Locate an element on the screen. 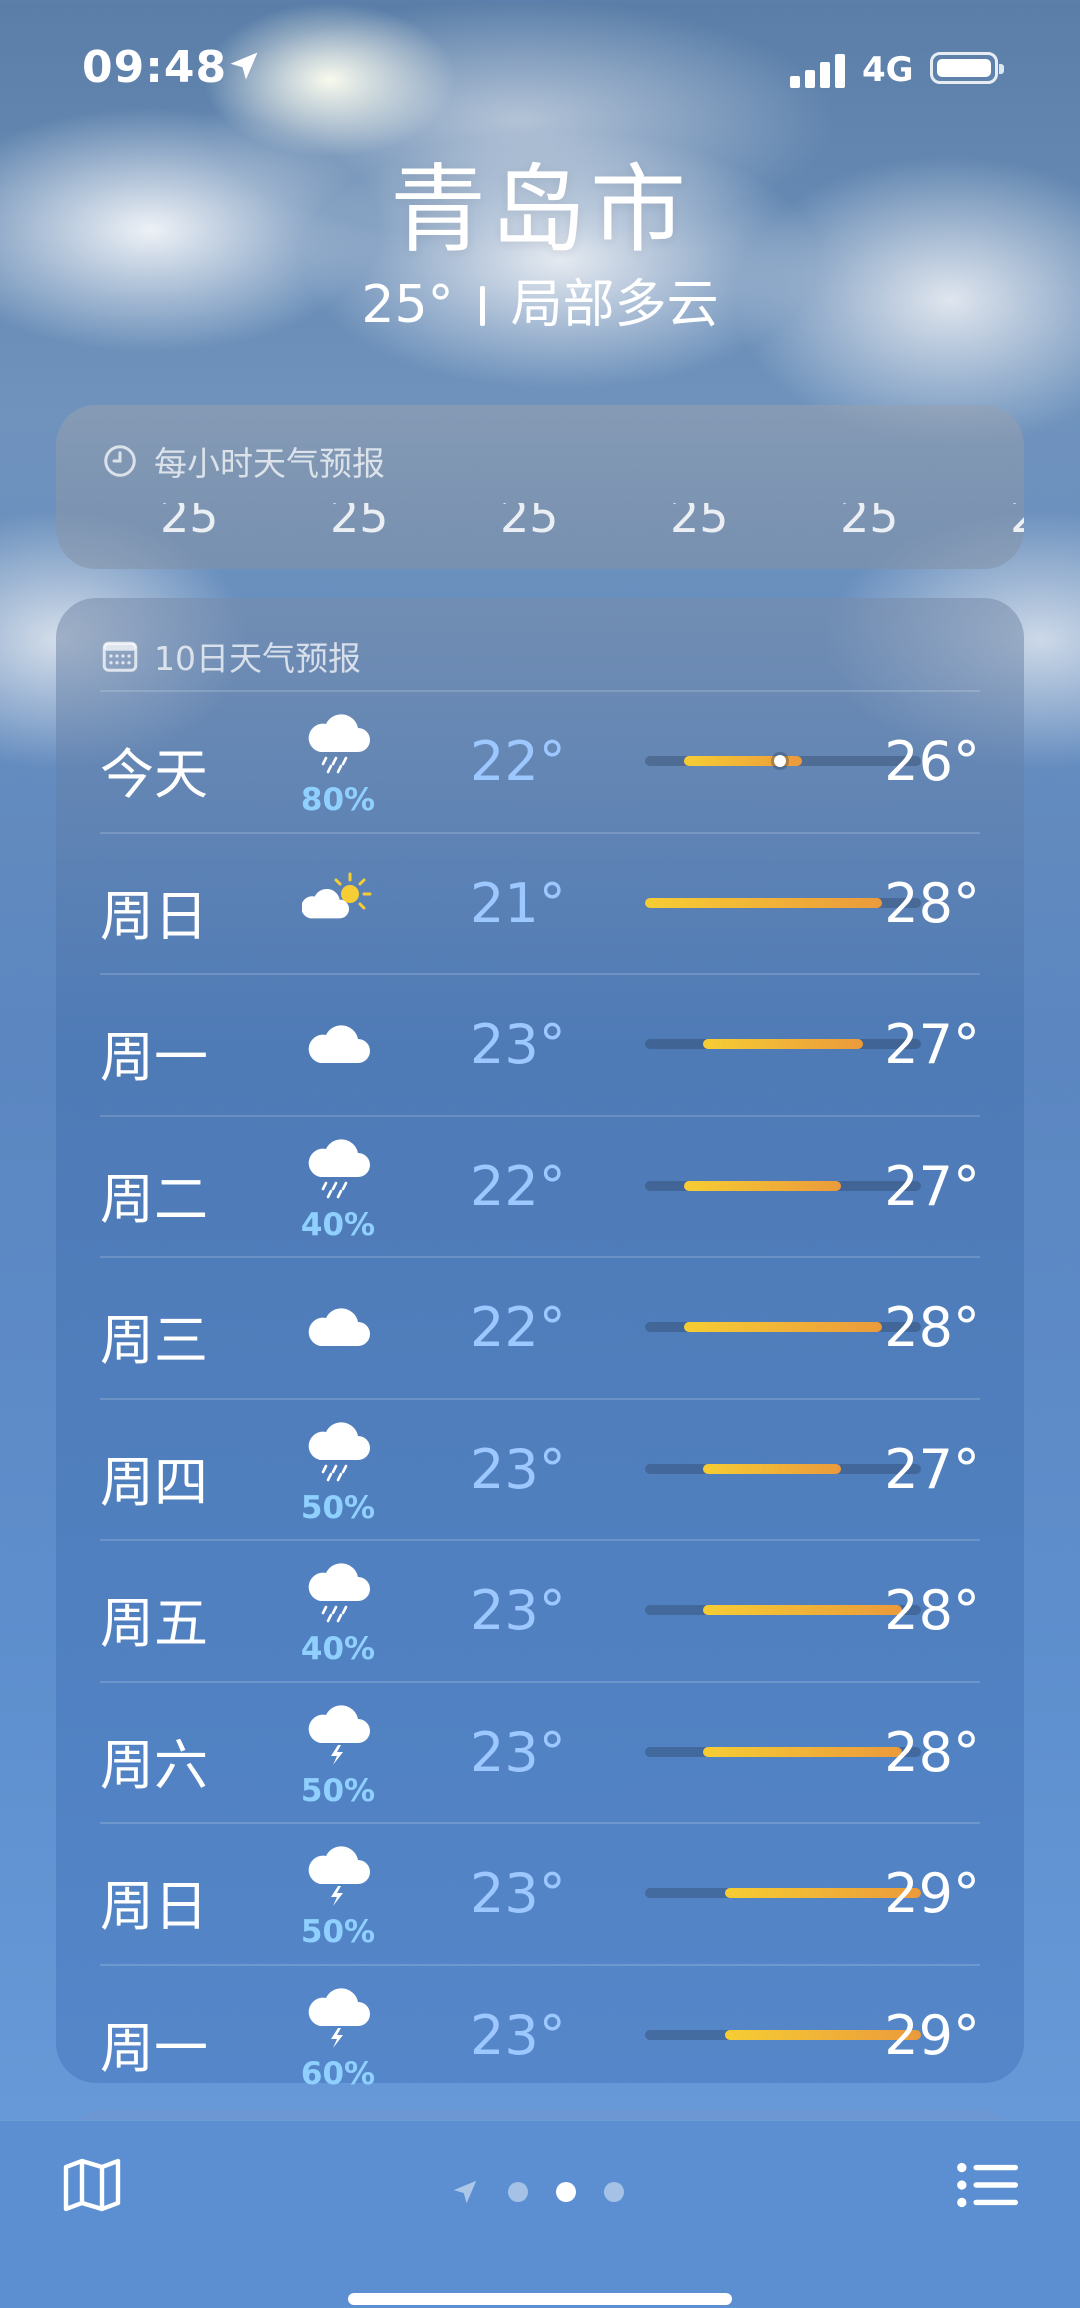 Image resolution: width=1080 pixels, height=2308 pixels. location-header: 青岛市 25° 局部多云 is located at coordinates (540, 245).